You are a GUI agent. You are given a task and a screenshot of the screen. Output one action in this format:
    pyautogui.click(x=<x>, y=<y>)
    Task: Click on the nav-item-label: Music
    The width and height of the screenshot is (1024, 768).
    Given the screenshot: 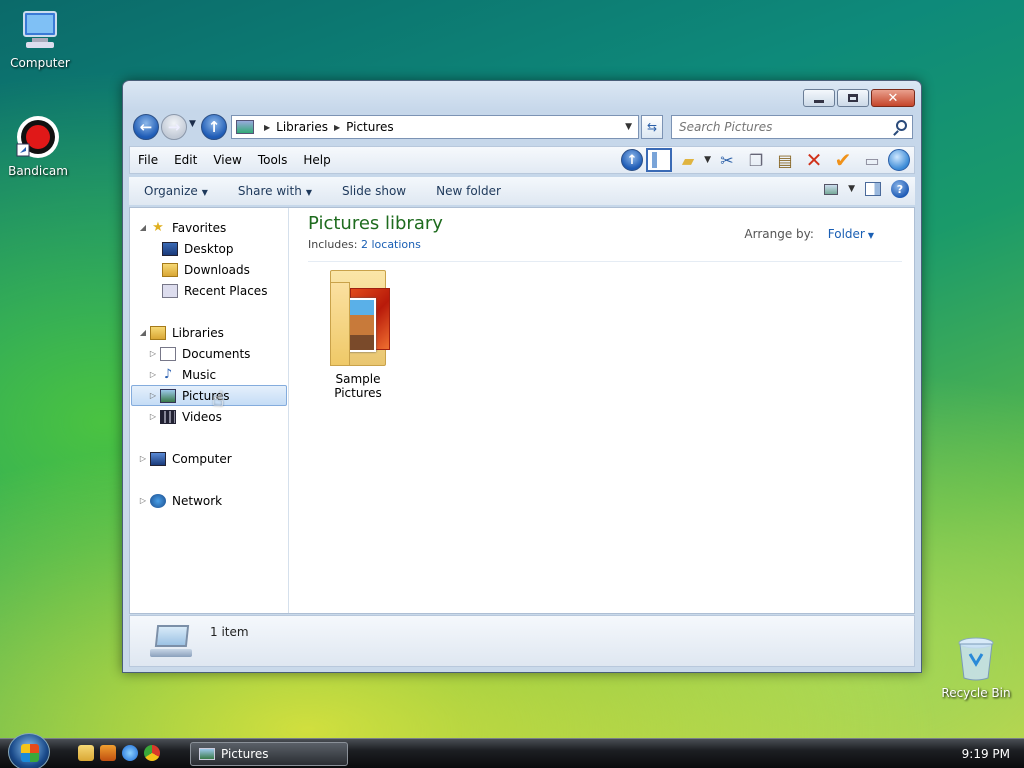 What is the action you would take?
    pyautogui.click(x=199, y=374)
    